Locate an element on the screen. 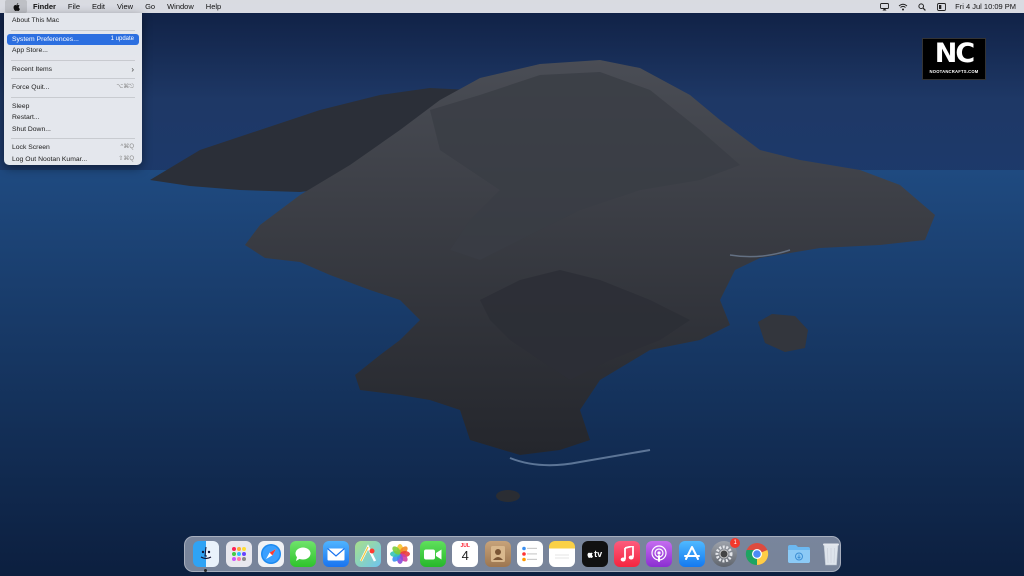 This screenshot has width=1024, height=576. menu-item-system-preferences: System Preferences... 1 update is located at coordinates (73, 39).